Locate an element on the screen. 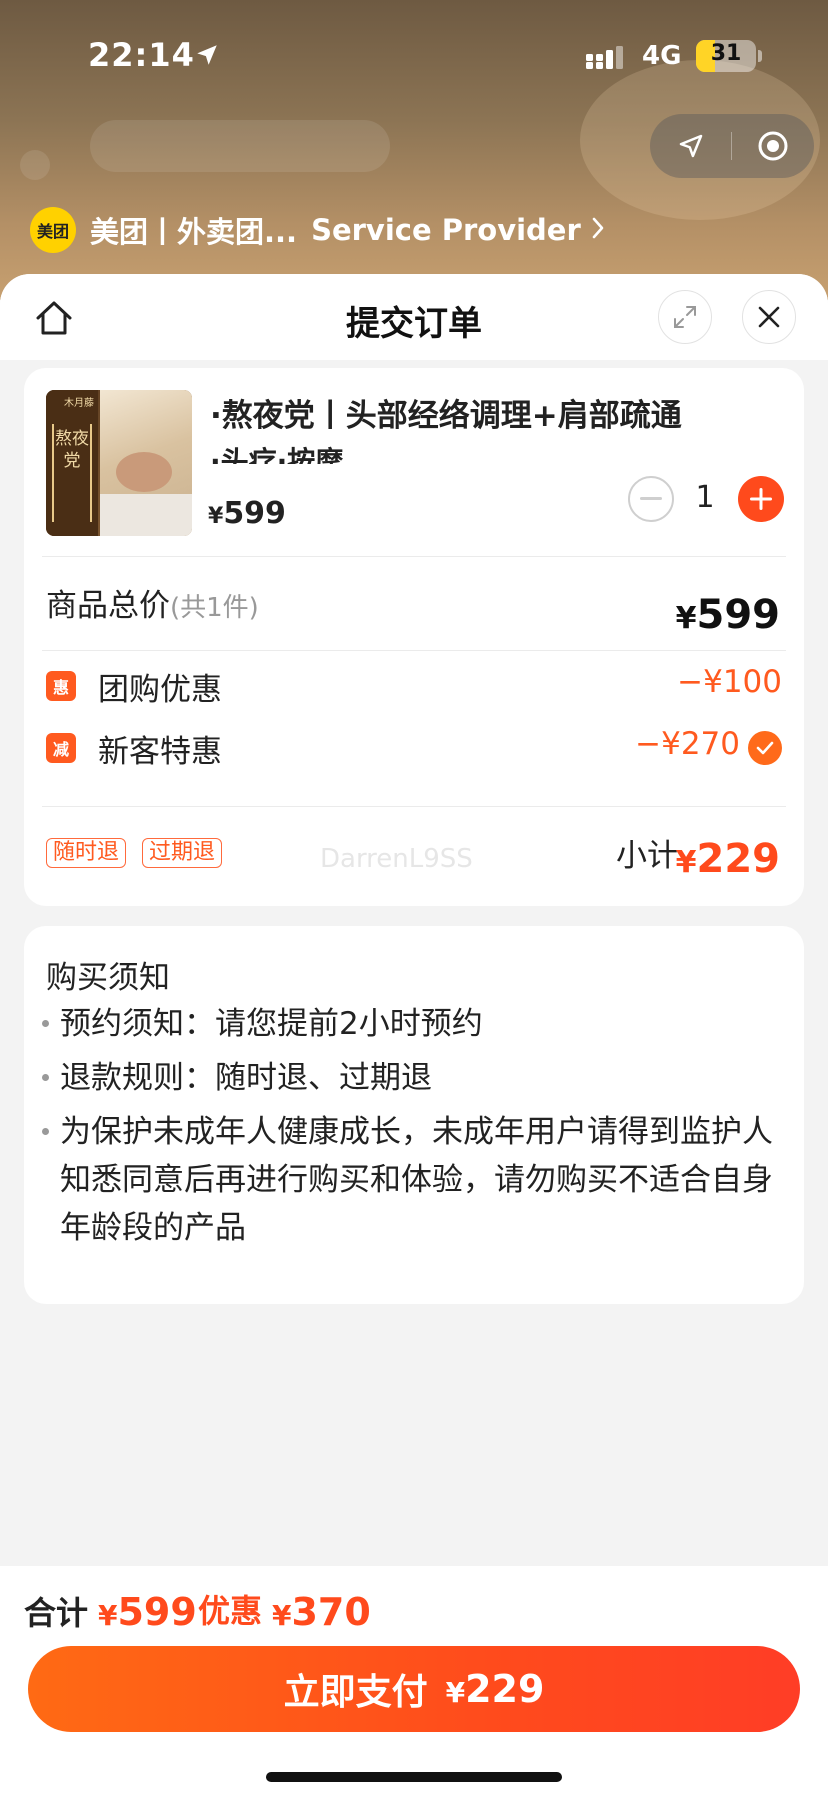 Image resolution: width=828 pixels, height=1795 pixels. refund-tag: 随时退 is located at coordinates (86, 853).